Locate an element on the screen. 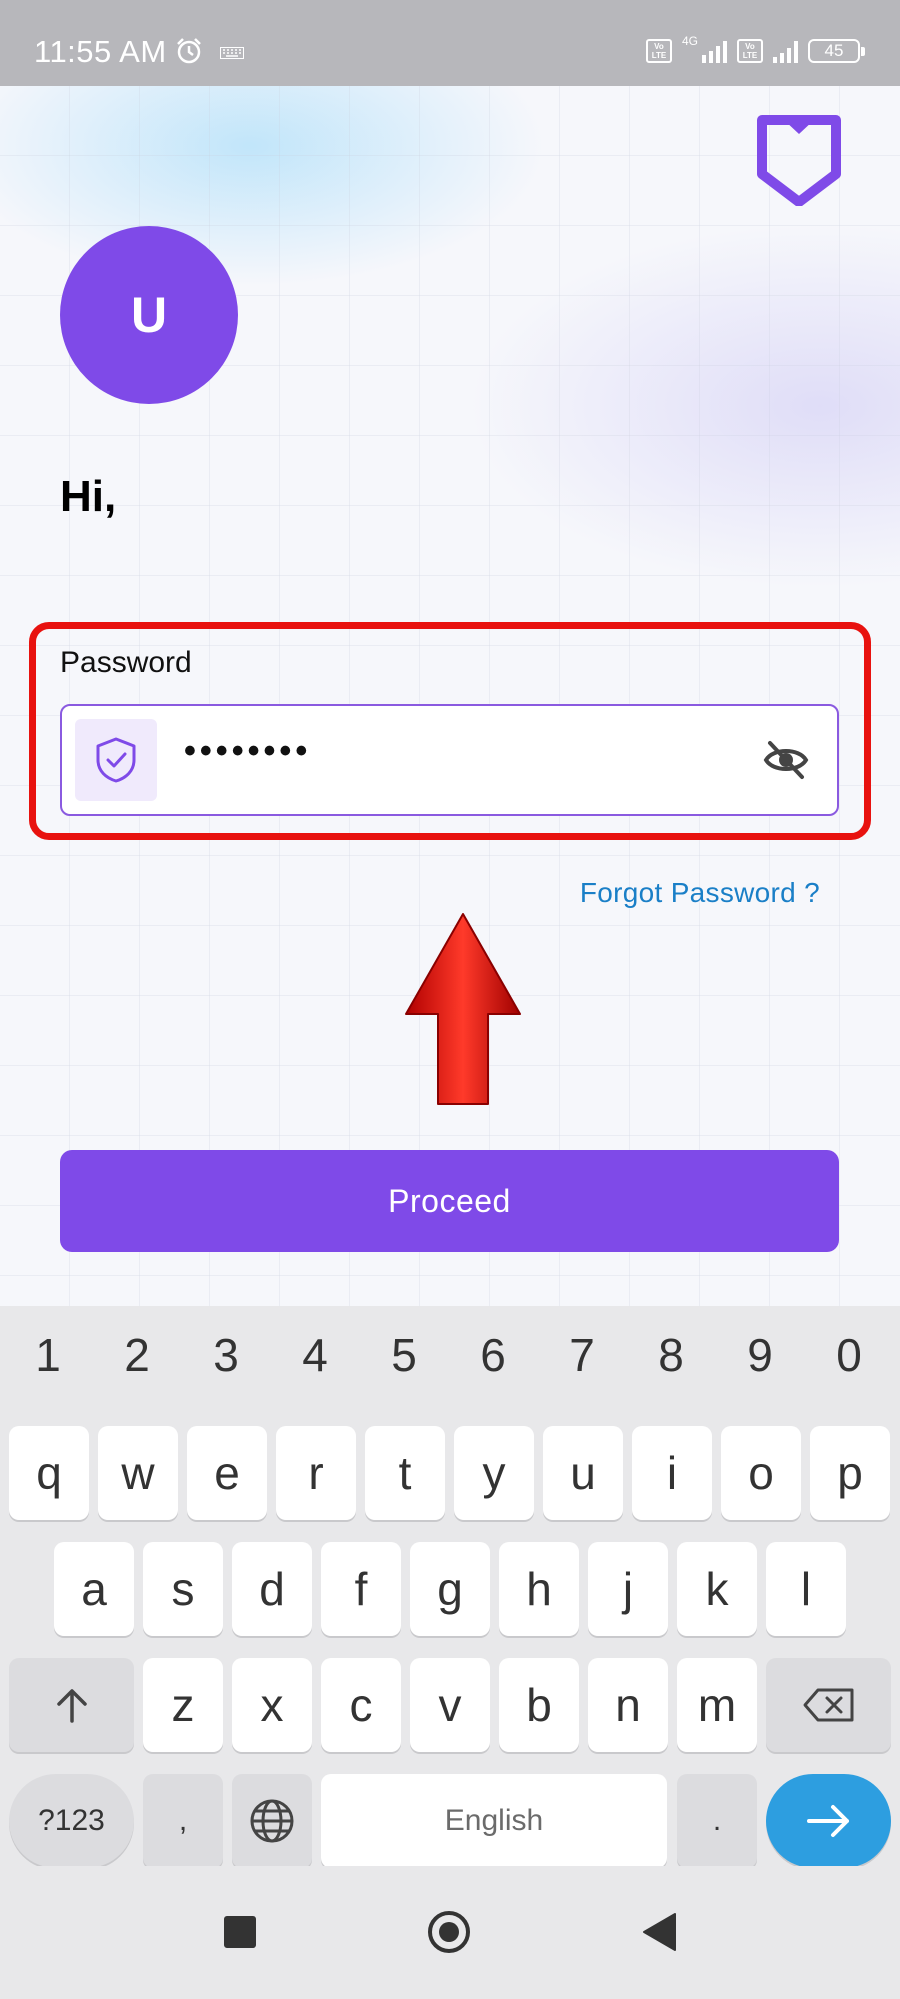 Image resolution: width=900 pixels, height=1999 pixels. backspace-key is located at coordinates (828, 1705).